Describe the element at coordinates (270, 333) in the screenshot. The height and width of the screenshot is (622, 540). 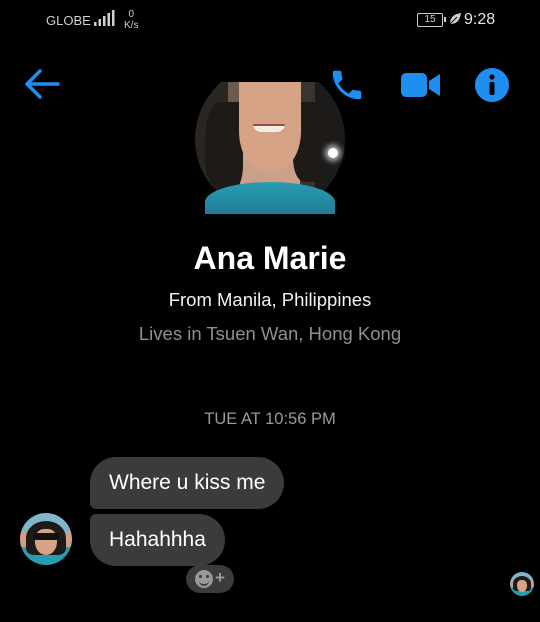
I see `contact-current-city: Lives in Tsuen Wan, Hong Kong` at that location.